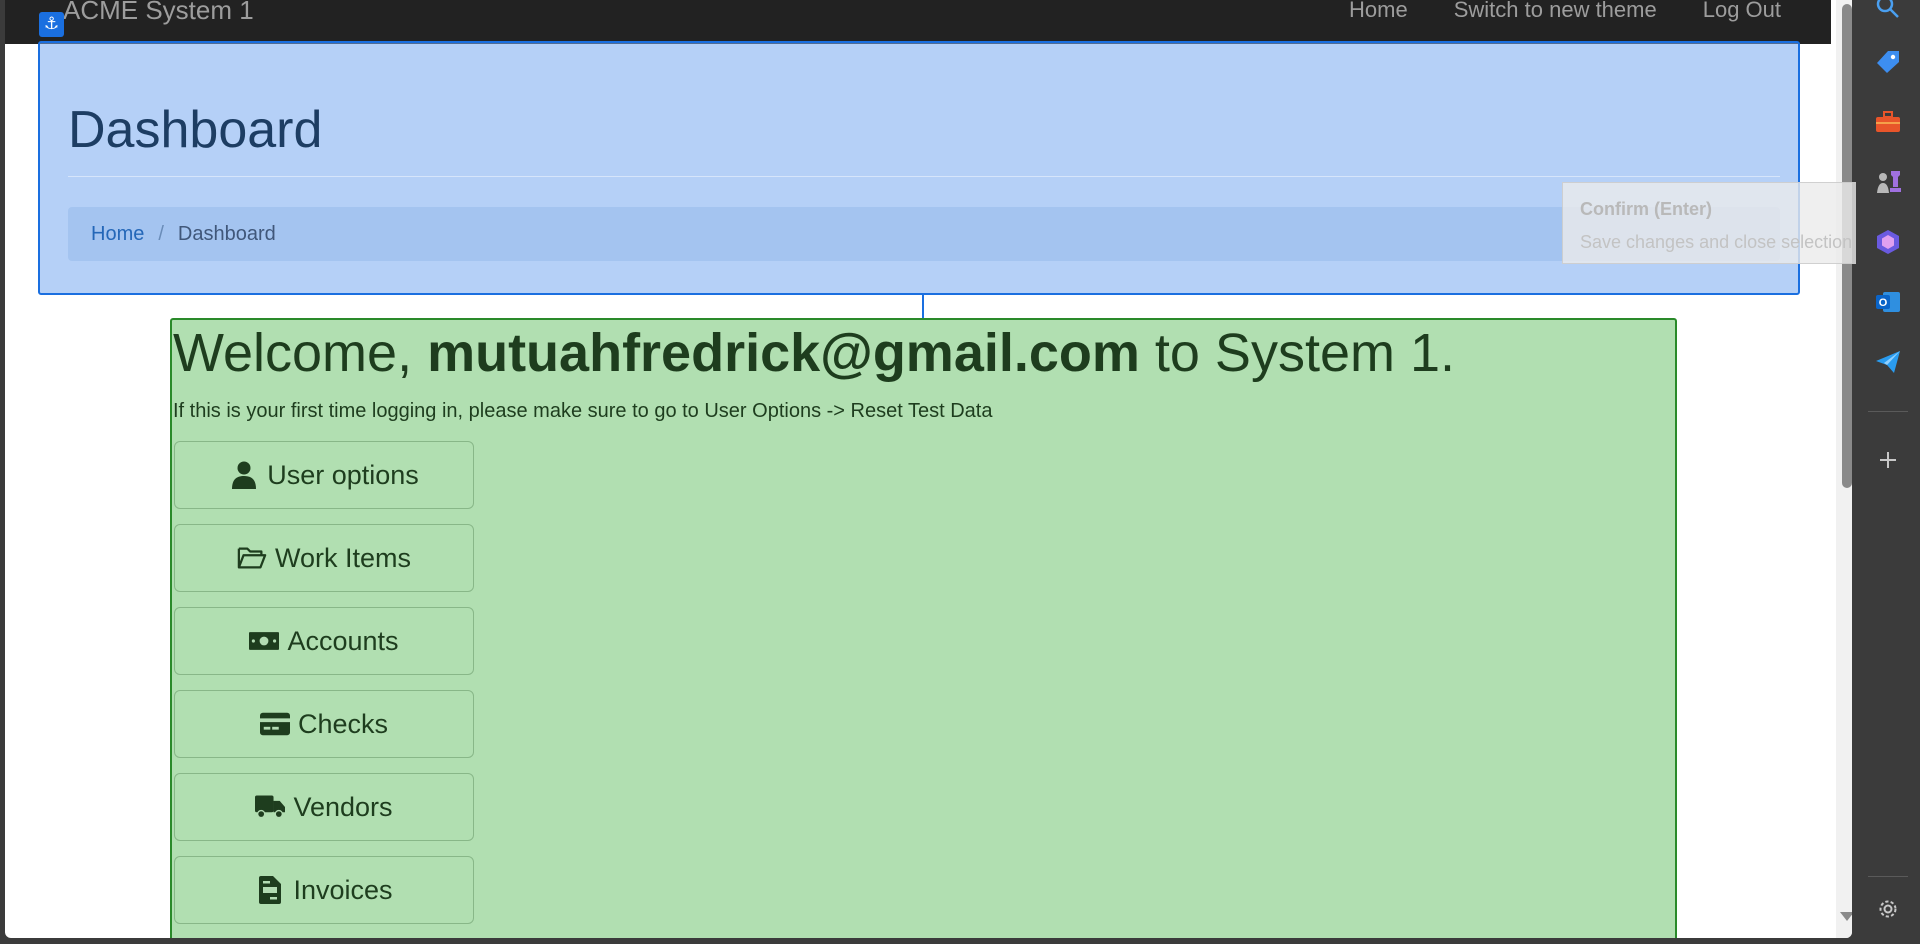 Image resolution: width=1920 pixels, height=944 pixels. I want to click on vertical-scrollbar, so click(1844, 469).